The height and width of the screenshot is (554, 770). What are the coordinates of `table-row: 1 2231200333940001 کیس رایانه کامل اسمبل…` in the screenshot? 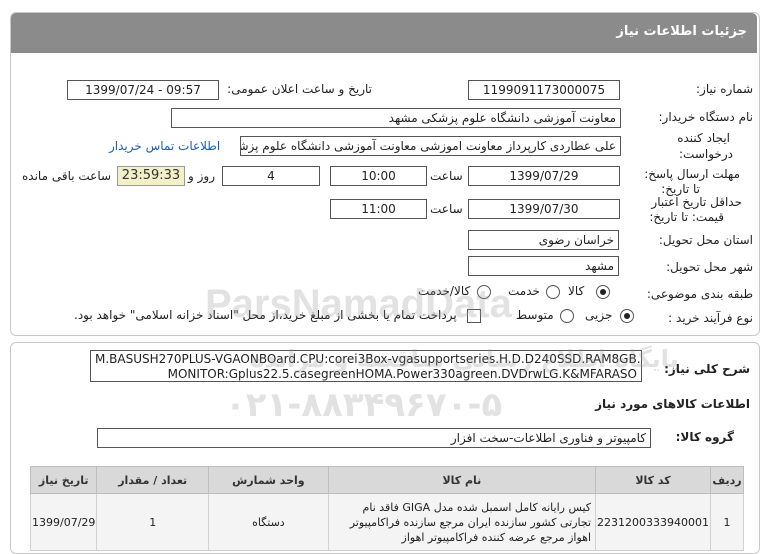 It's located at (386, 522).